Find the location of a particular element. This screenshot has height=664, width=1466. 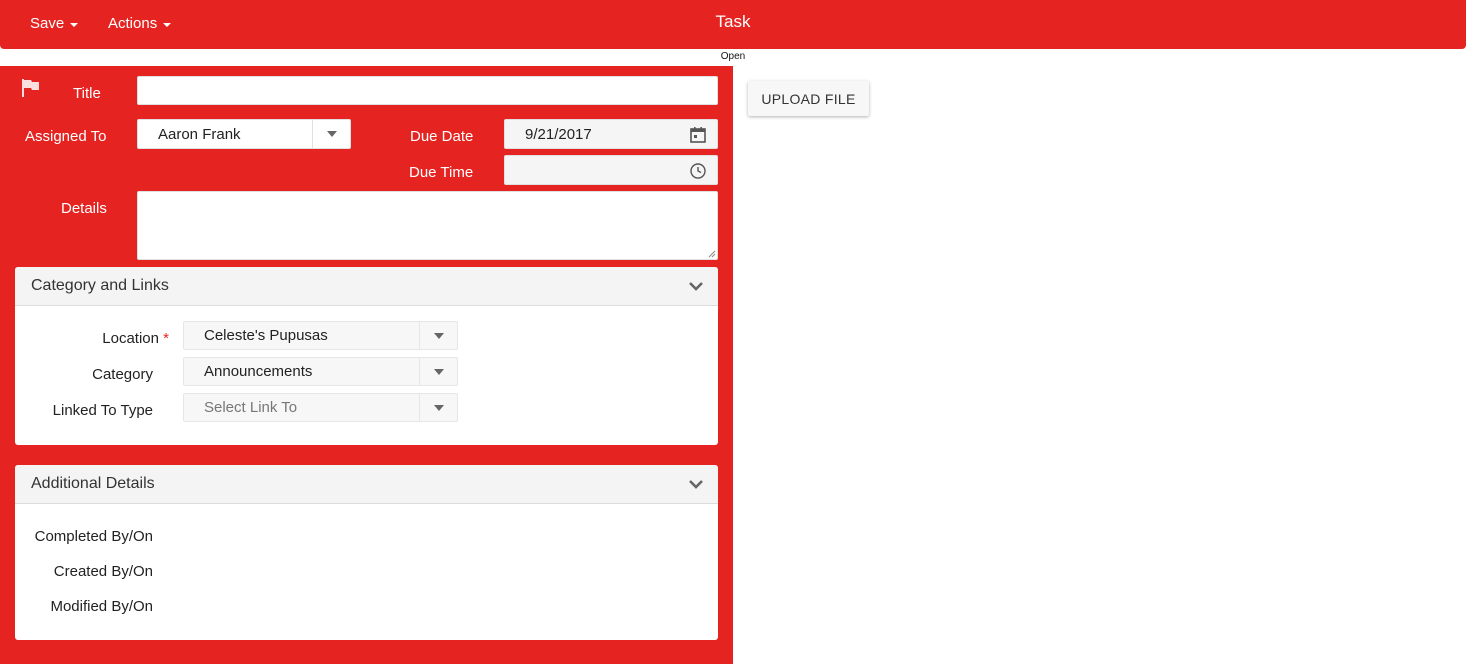

location-select: Celeste's Pupusas is located at coordinates (320, 335).